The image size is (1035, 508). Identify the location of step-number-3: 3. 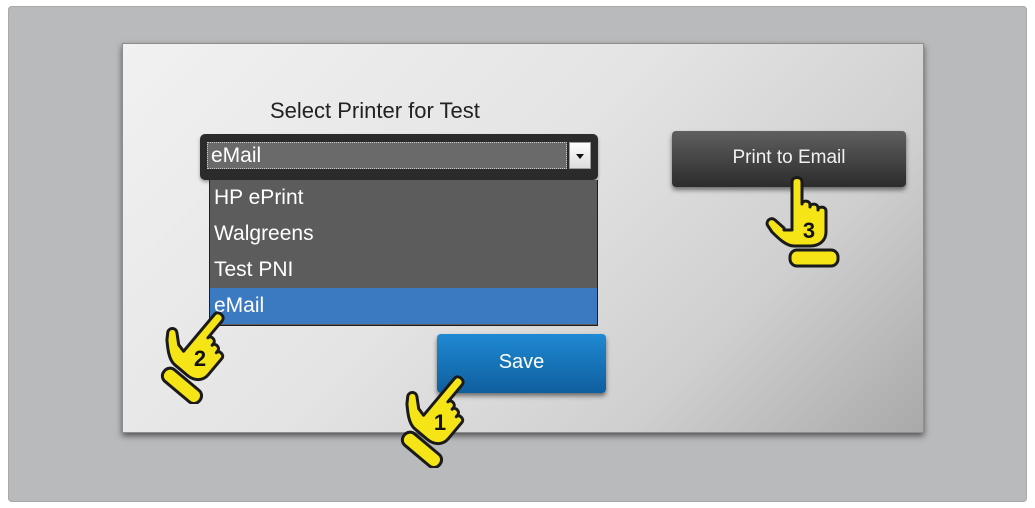
(809, 230).